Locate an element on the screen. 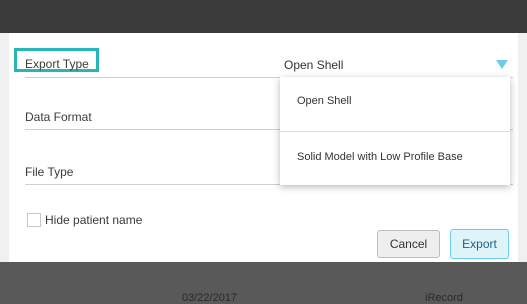  dropdown-option-open-shell: Open Shell is located at coordinates (395, 104).